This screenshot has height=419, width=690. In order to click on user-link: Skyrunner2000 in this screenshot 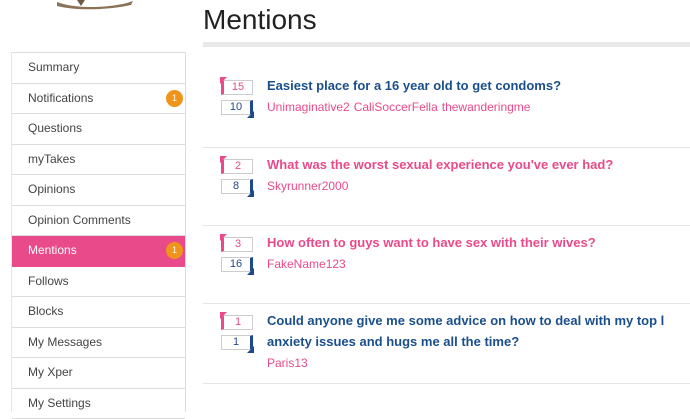, I will do `click(307, 186)`.